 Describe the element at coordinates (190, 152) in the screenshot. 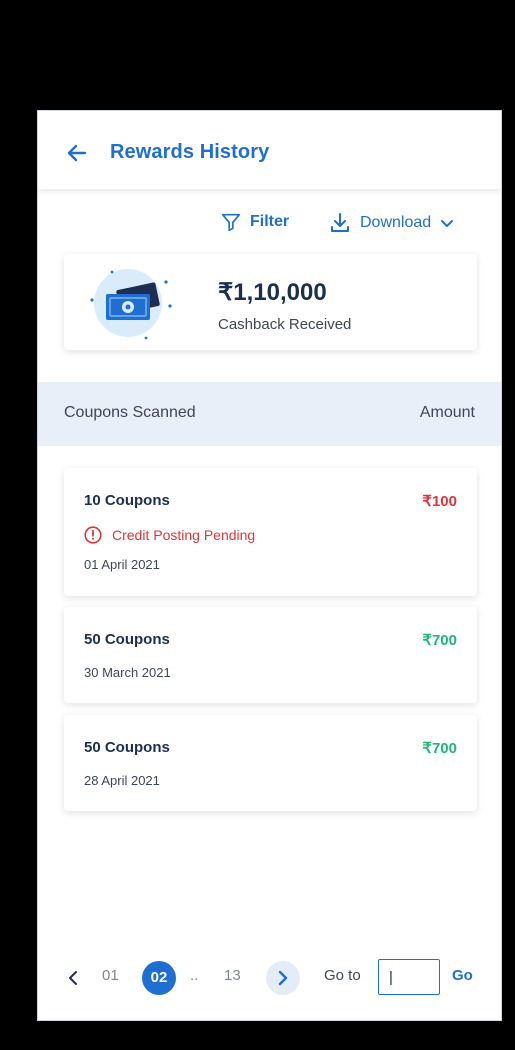

I see `page-title: Rewards History` at that location.